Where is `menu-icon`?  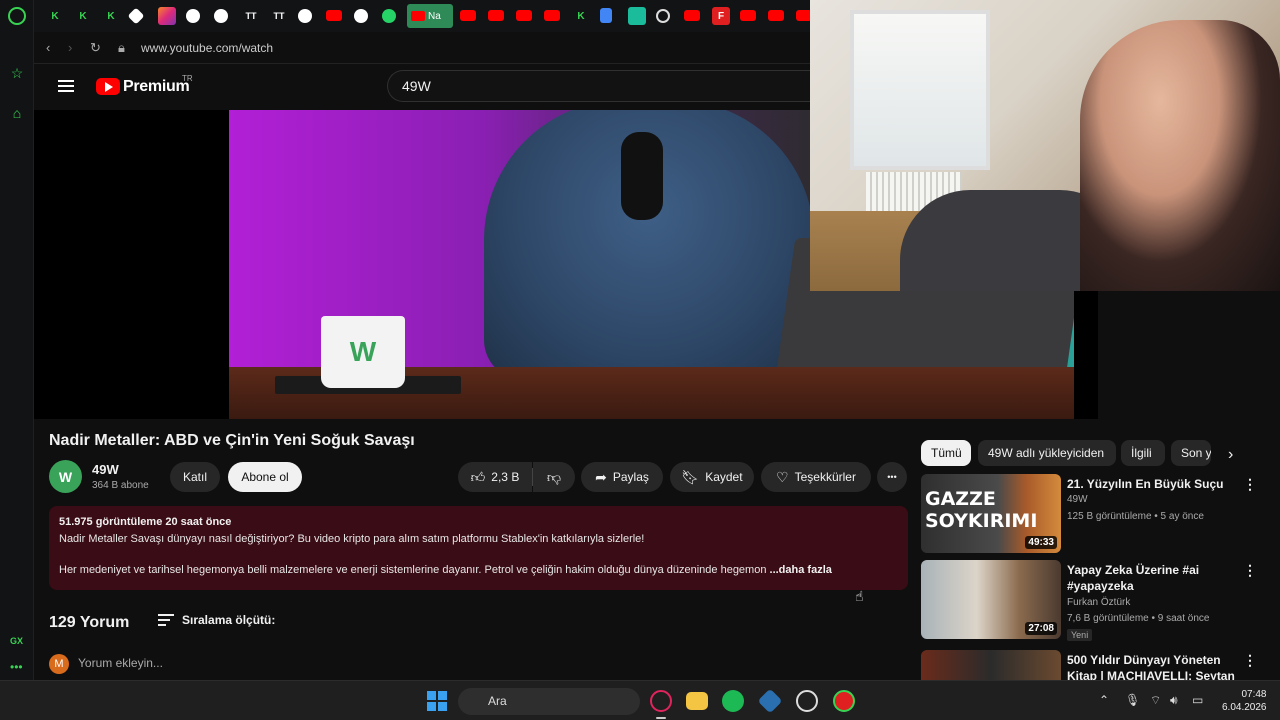 menu-icon is located at coordinates (66, 86).